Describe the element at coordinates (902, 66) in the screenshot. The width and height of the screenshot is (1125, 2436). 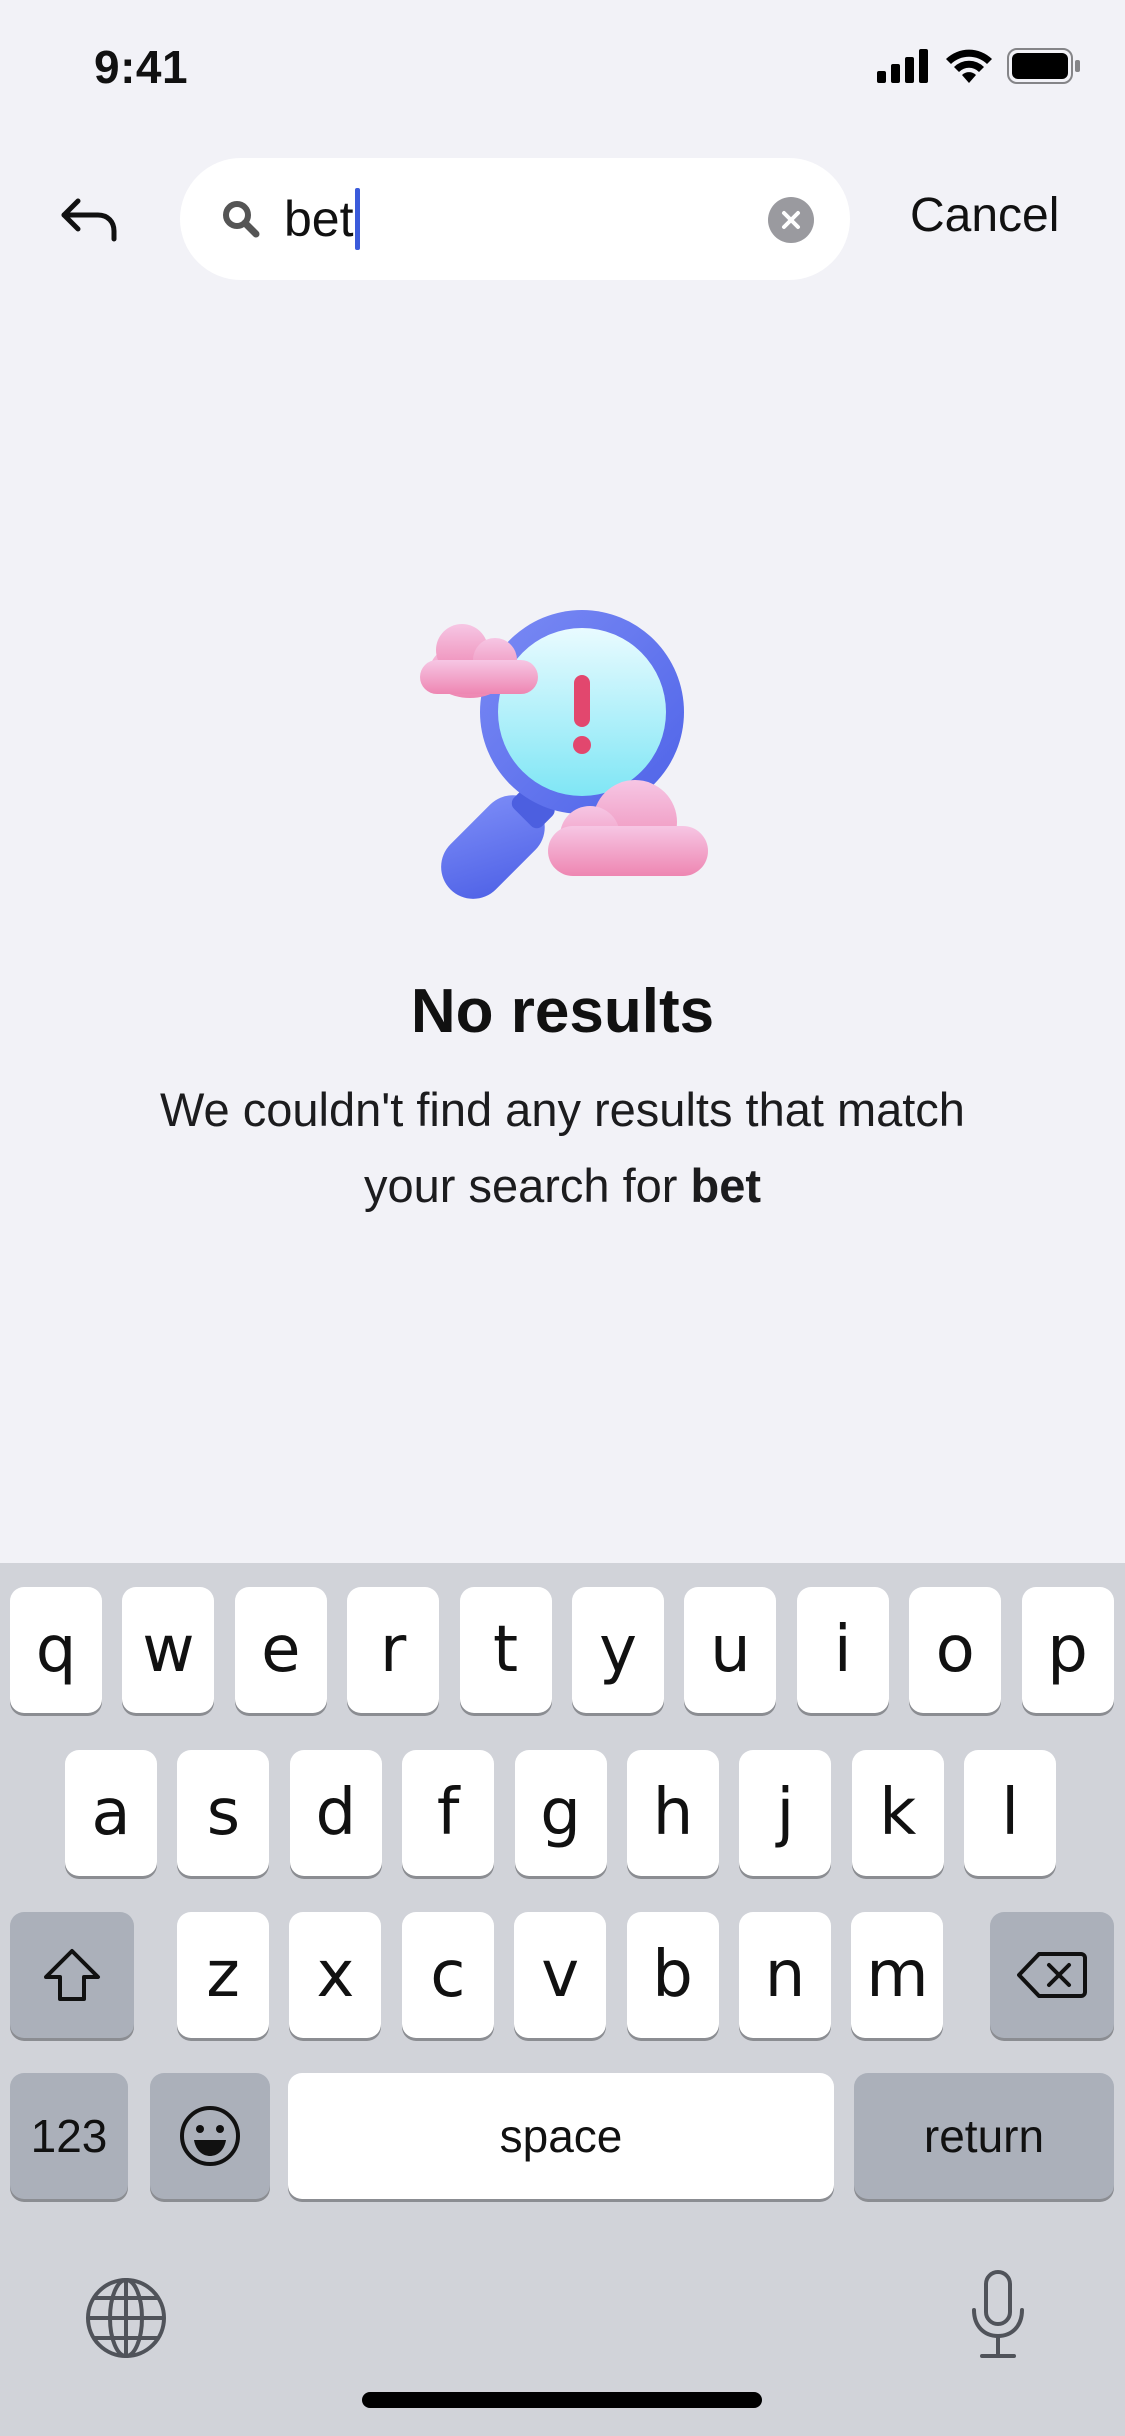
I see `cellular-signal-icon` at that location.